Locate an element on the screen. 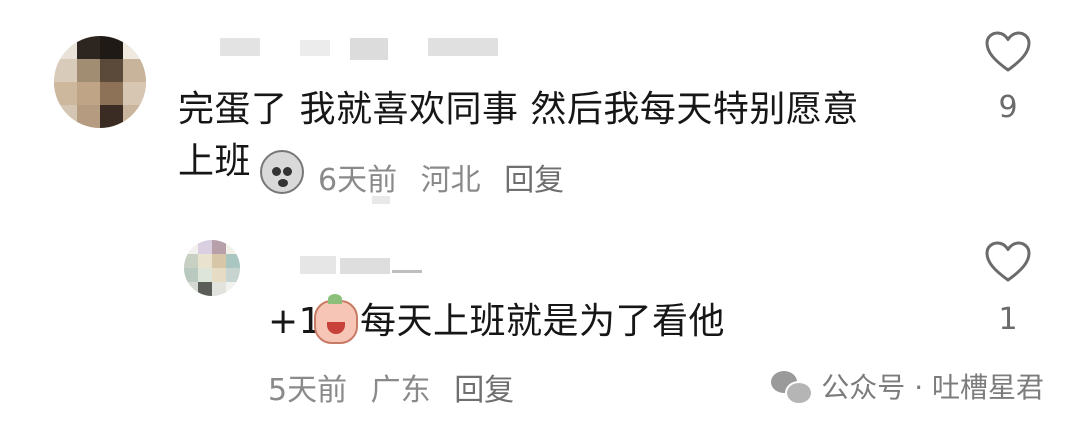 The height and width of the screenshot is (432, 1080). reply-meta: 5天前 广东 回复 is located at coordinates (398, 387).